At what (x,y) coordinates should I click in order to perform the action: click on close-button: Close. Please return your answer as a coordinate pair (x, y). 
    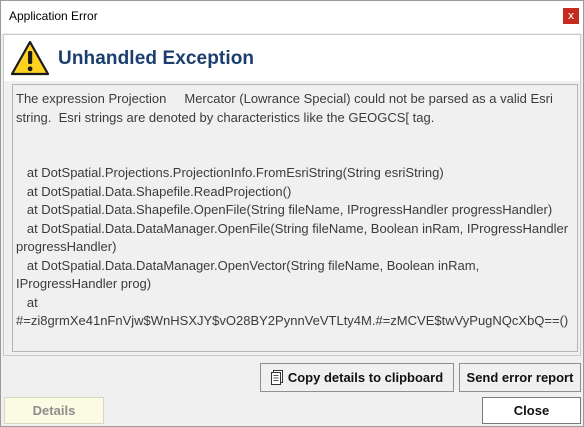
    Looking at the image, I should click on (531, 410).